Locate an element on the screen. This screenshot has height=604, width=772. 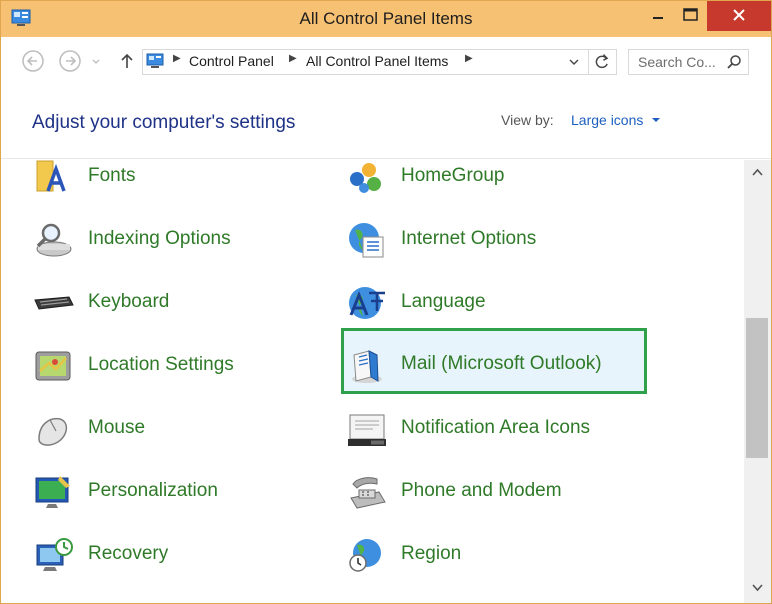
homegroup-icon is located at coordinates (365, 178).